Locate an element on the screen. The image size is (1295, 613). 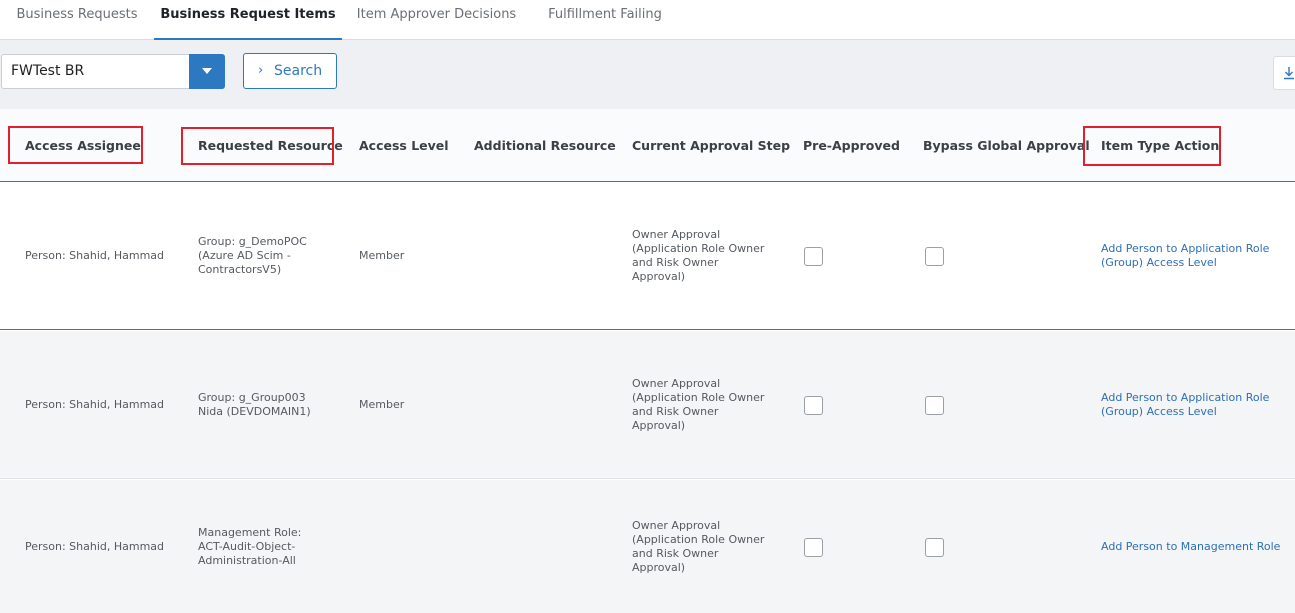
cell-requested-resource: Group: g_Group003 Nida (DEVDOMAIN1) is located at coordinates (254, 405).